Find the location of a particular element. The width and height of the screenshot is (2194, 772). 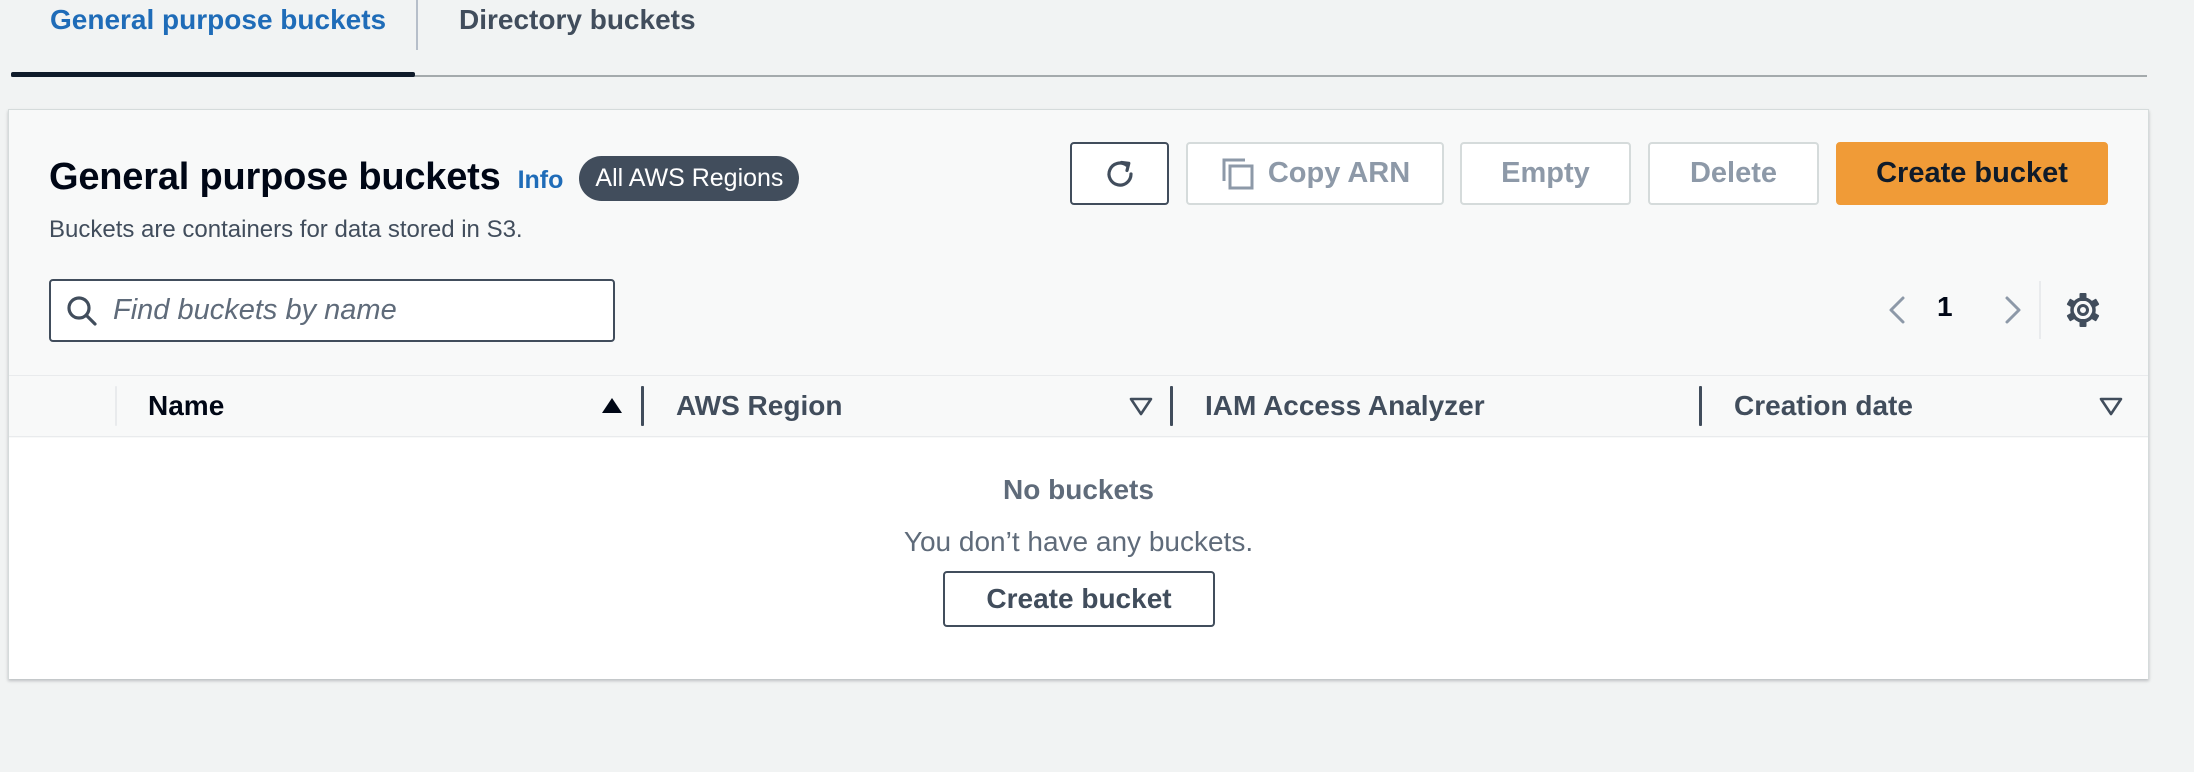

column-header-aws-region: AWS Region is located at coordinates (759, 406).